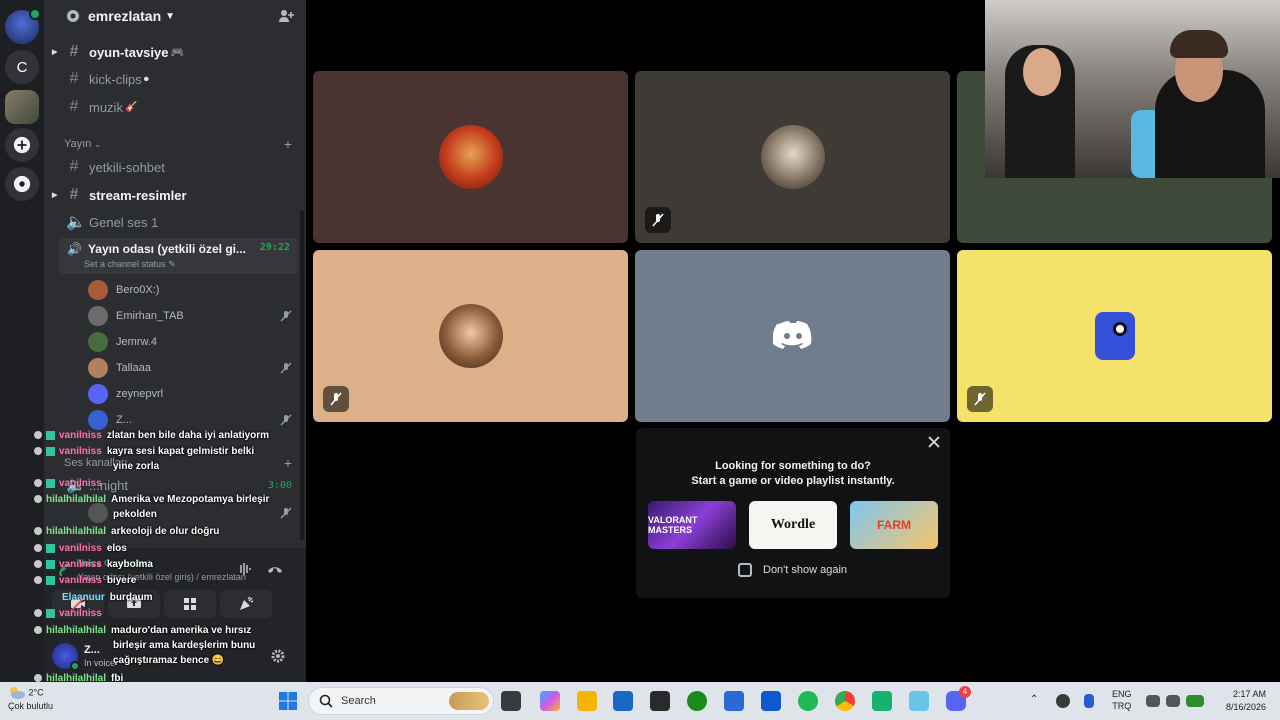 This screenshot has height=720, width=1280. What do you see at coordinates (65, 570) in the screenshot?
I see `signal-icon` at bounding box center [65, 570].